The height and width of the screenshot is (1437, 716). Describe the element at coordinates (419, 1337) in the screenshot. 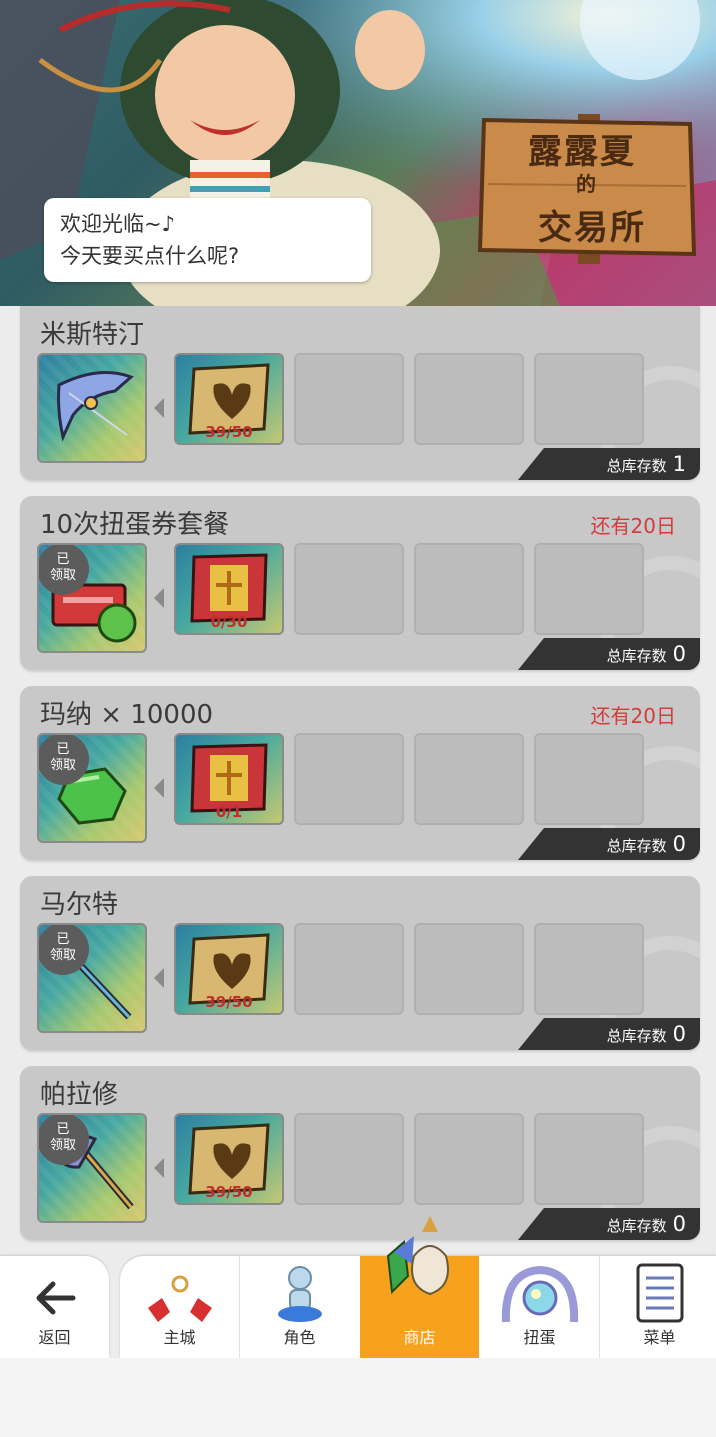

I see `nav-tab-label: 商店` at that location.